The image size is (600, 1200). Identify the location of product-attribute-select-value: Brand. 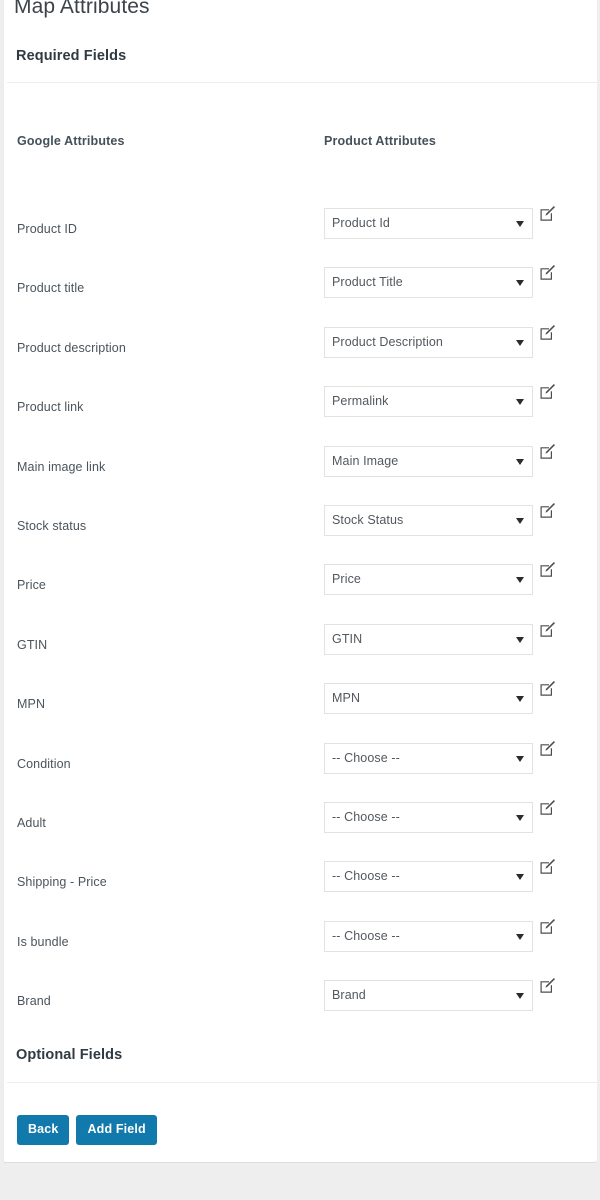
(349, 995).